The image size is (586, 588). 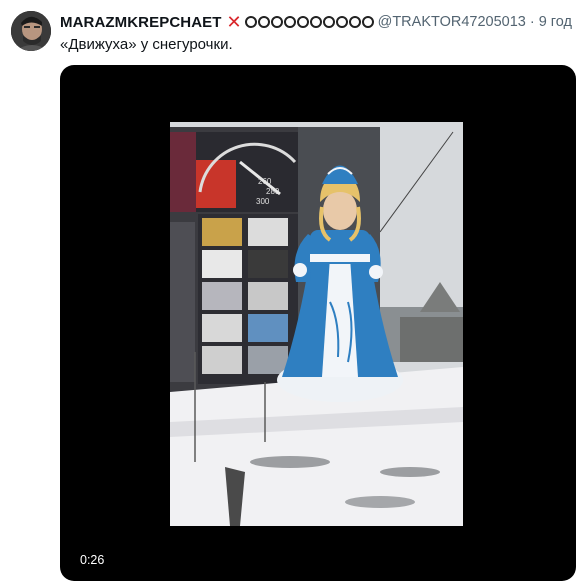 I want to click on avatar, so click(x=31, y=31).